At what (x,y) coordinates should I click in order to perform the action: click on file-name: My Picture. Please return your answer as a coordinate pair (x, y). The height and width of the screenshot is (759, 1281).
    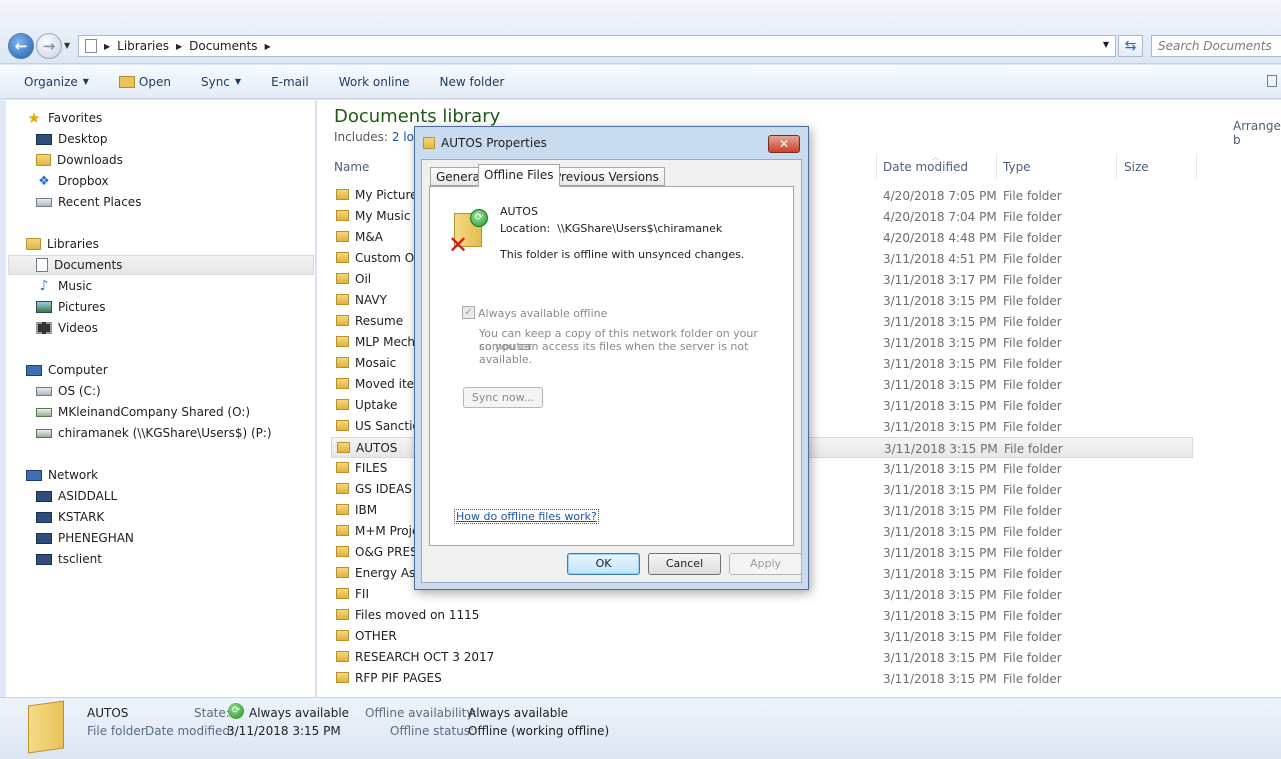
    Looking at the image, I should click on (386, 195).